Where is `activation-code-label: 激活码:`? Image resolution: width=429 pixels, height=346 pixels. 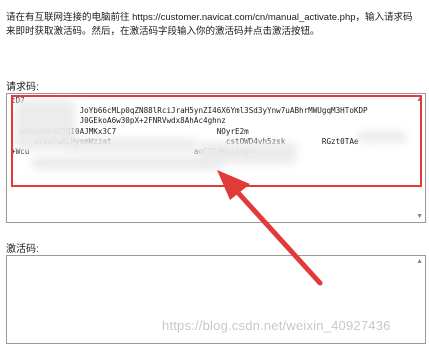 activation-code-label: 激活码: is located at coordinates (22, 249).